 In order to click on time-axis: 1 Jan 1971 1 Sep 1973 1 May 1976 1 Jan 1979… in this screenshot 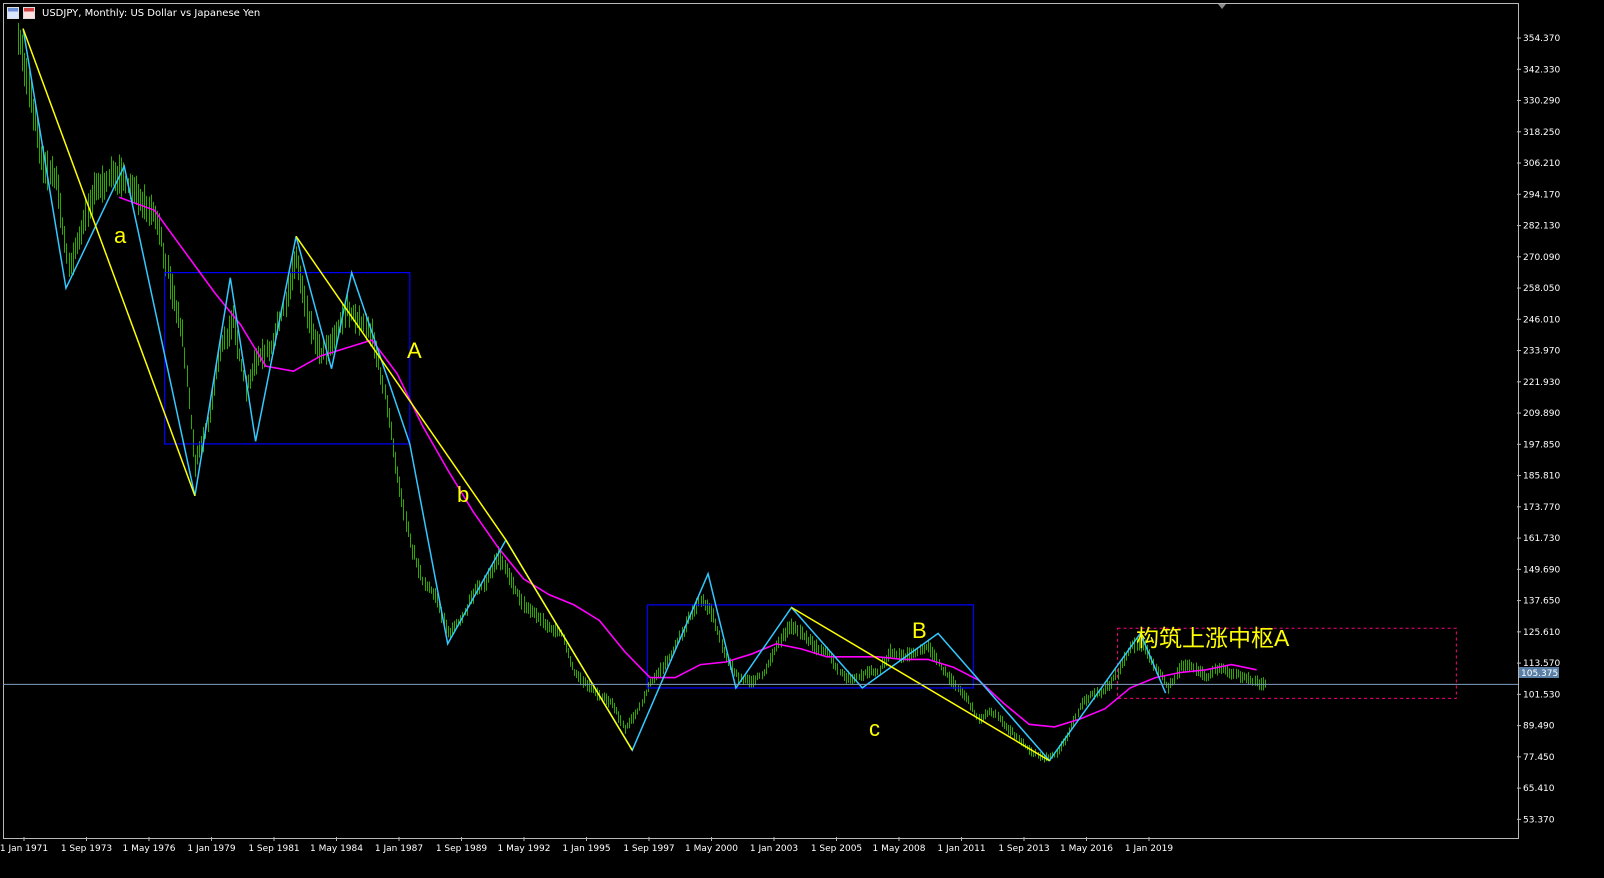, I will do `click(586, 845)`.